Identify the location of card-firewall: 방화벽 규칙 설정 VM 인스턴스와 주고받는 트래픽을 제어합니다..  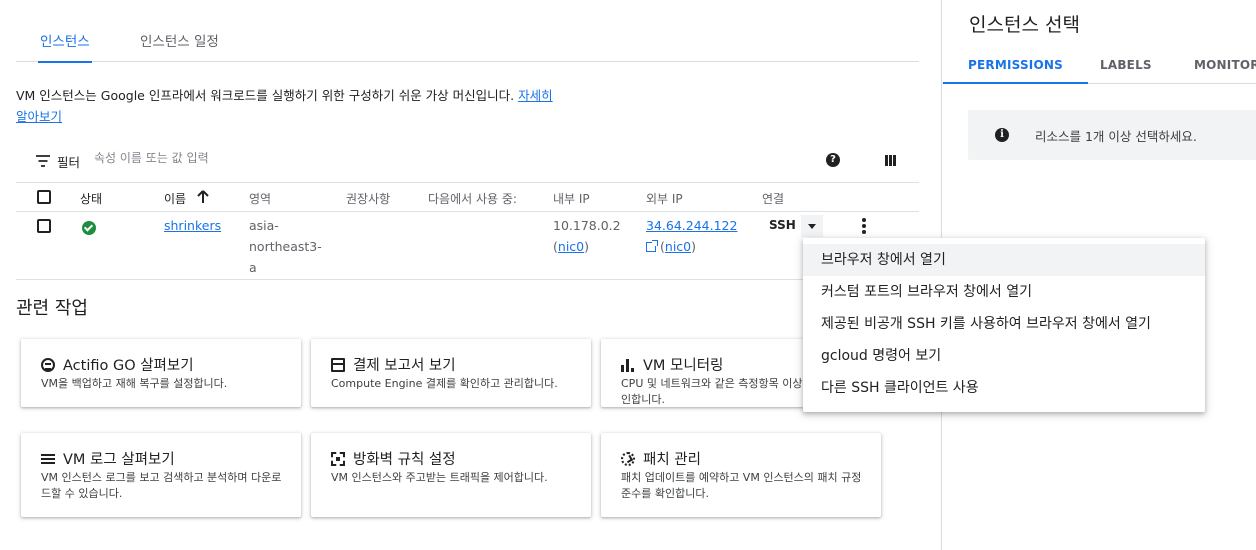
(451, 475).